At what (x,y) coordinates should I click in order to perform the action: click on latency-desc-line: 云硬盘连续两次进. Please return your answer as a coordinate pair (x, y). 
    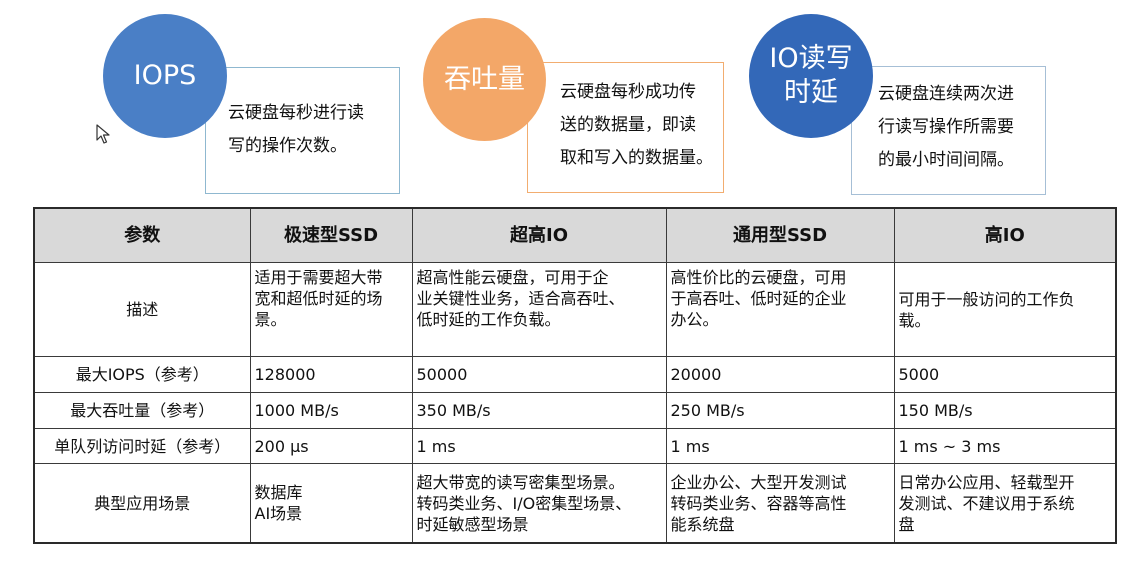
    Looking at the image, I should click on (946, 94).